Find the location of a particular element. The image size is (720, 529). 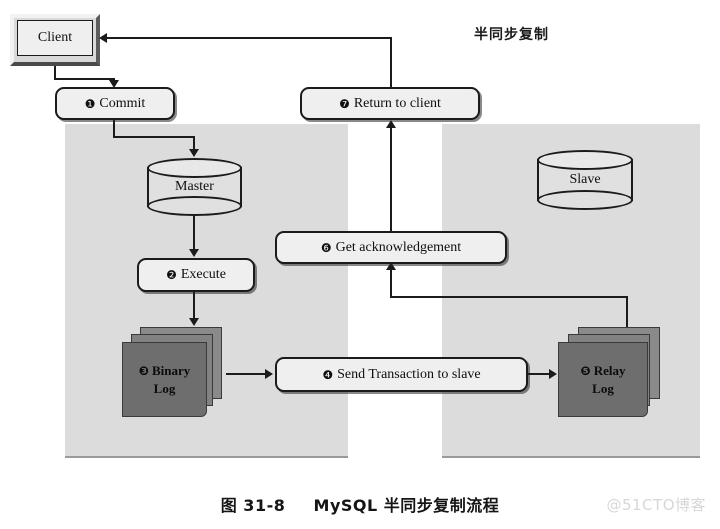

step-number-2: ❷ is located at coordinates (171, 275).